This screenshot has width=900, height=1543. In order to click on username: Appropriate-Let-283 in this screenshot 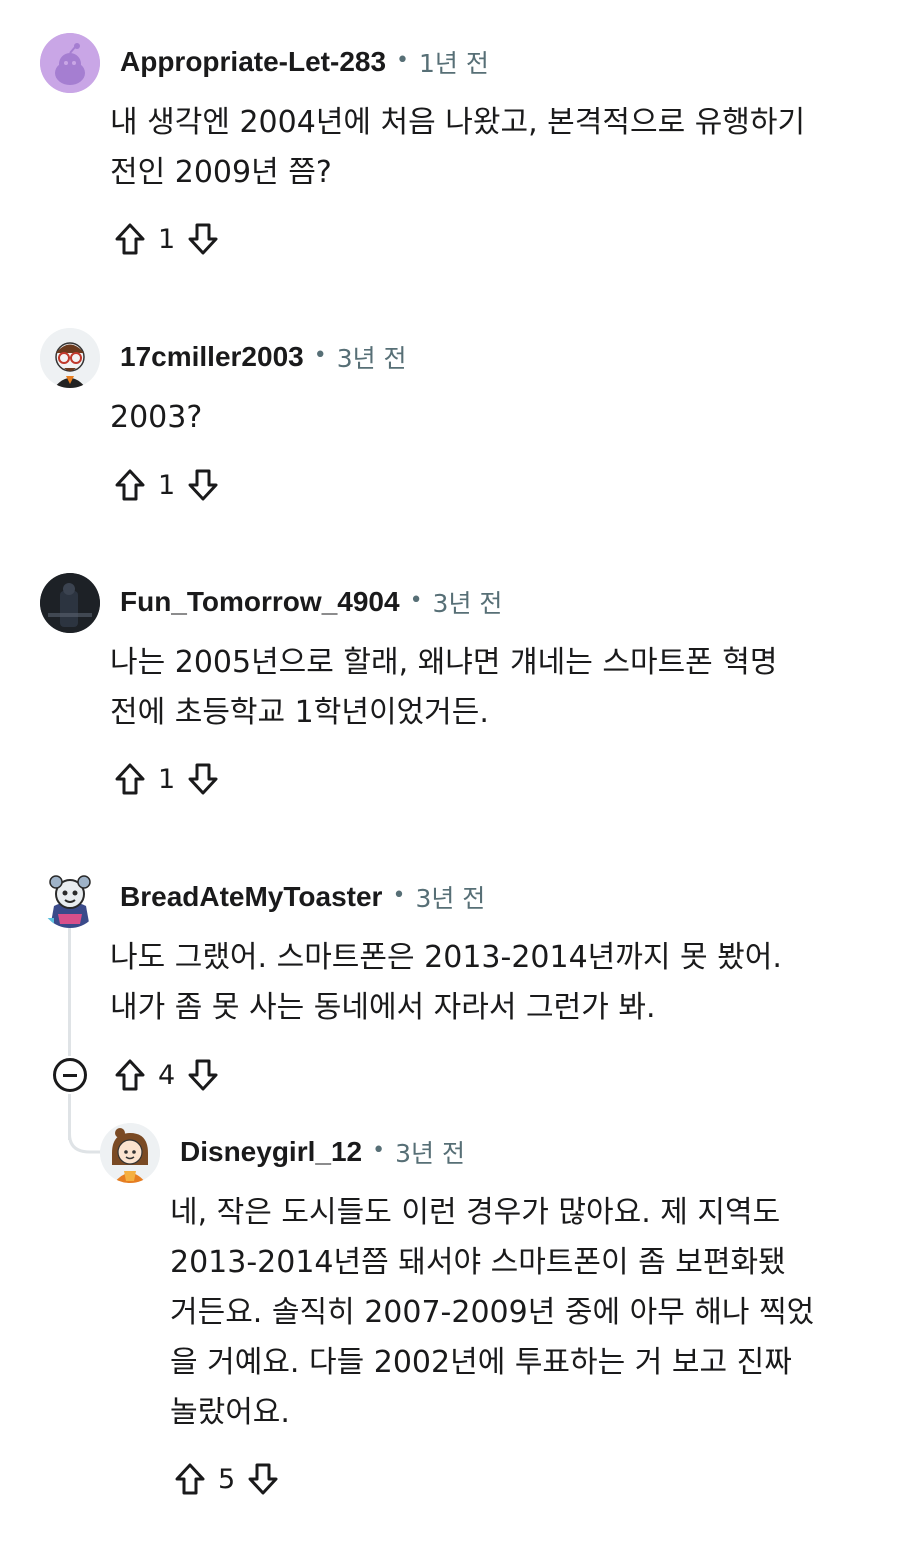, I will do `click(253, 62)`.